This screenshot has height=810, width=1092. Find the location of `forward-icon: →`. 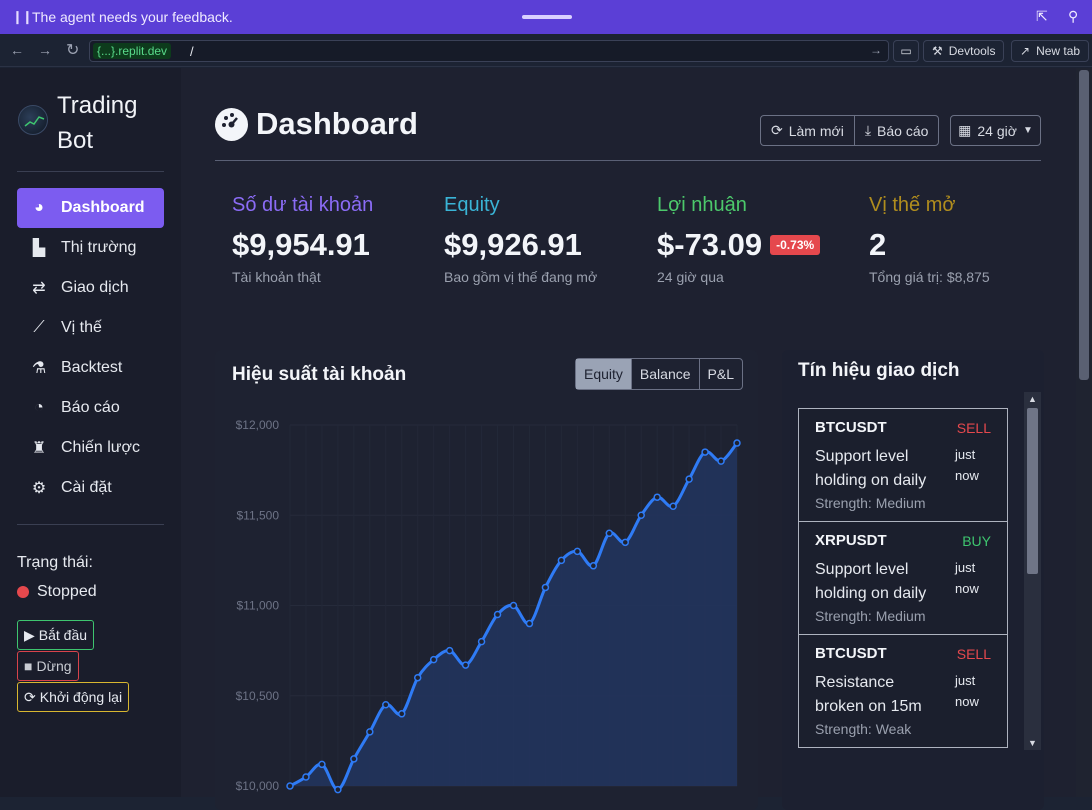

forward-icon: → is located at coordinates (45, 50).